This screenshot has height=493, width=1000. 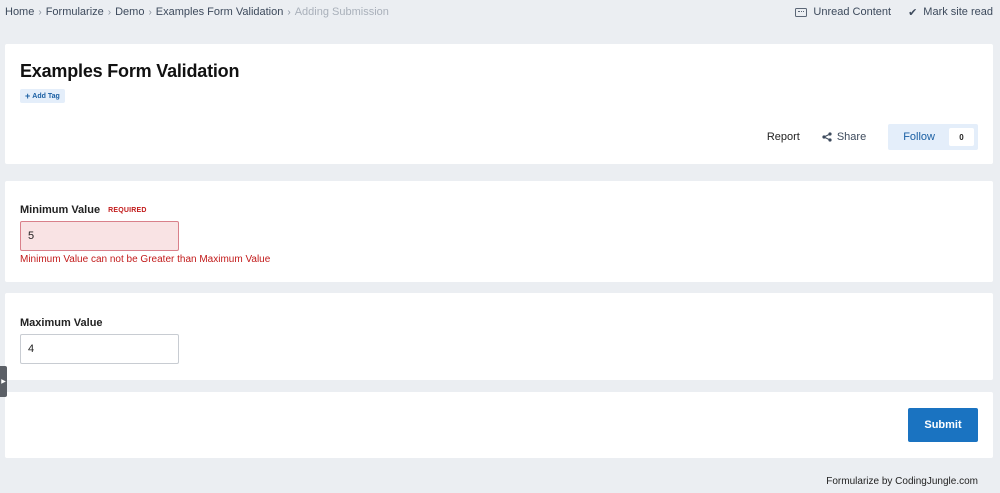 I want to click on check-icon: ✔, so click(x=913, y=12).